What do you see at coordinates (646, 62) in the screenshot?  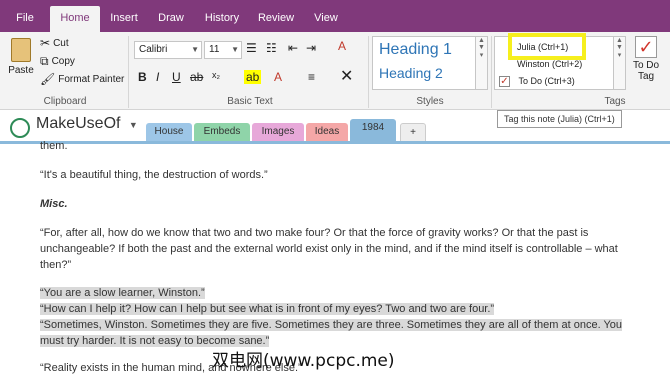 I see `todo-tag-button: ✓ To Do Tag` at bounding box center [646, 62].